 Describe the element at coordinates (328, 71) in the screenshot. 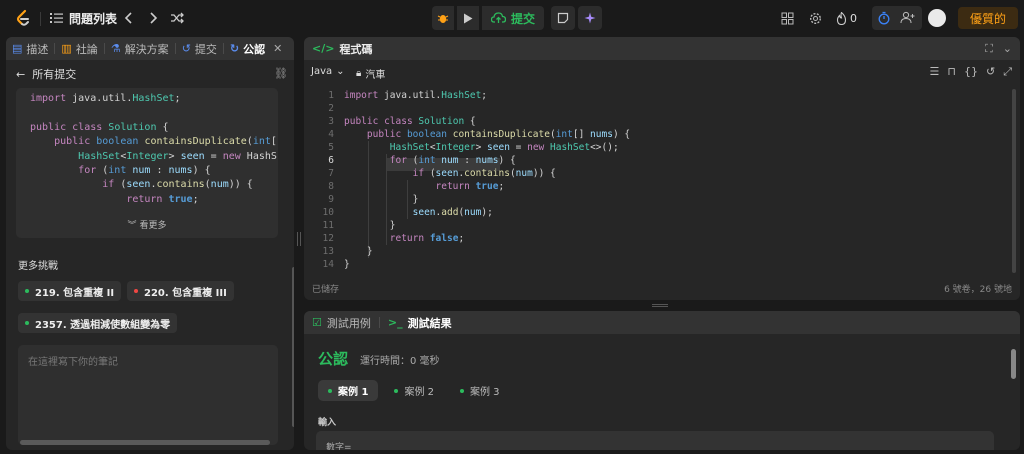

I see `language-select: Java ⌄` at that location.